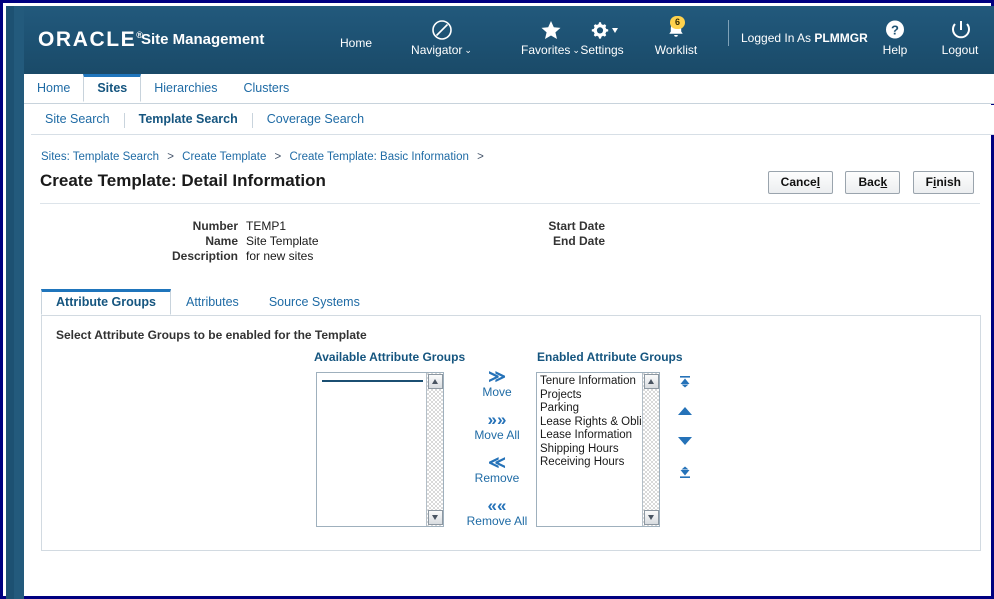 This screenshot has width=994, height=599. Describe the element at coordinates (19, 302) in the screenshot. I see `left-accent-strip-inner` at that location.